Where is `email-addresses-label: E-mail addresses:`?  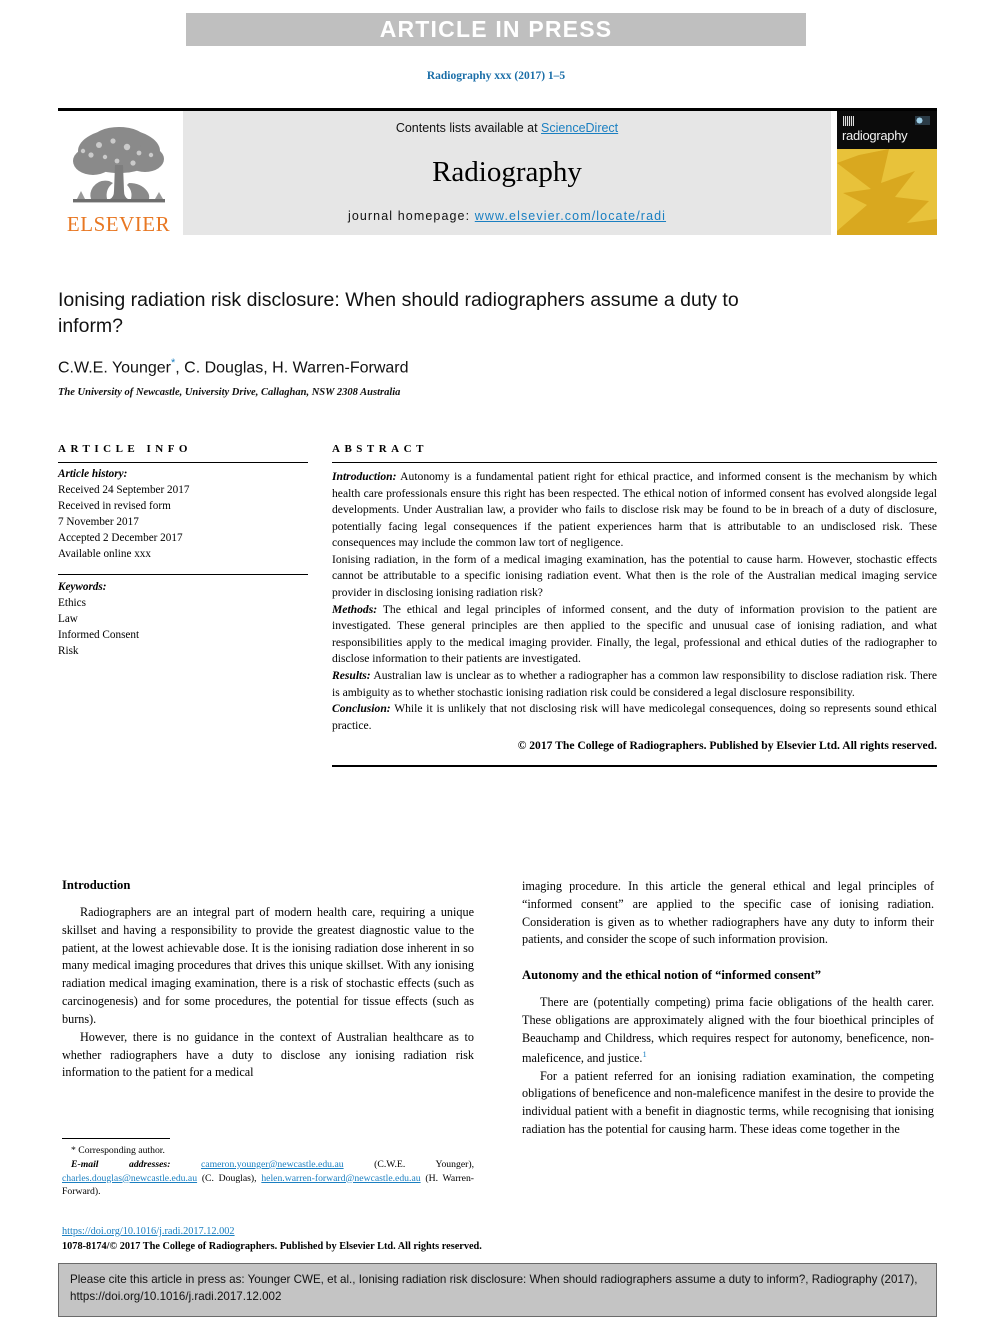
email-addresses-label: E-mail addresses: is located at coordinates (121, 1164).